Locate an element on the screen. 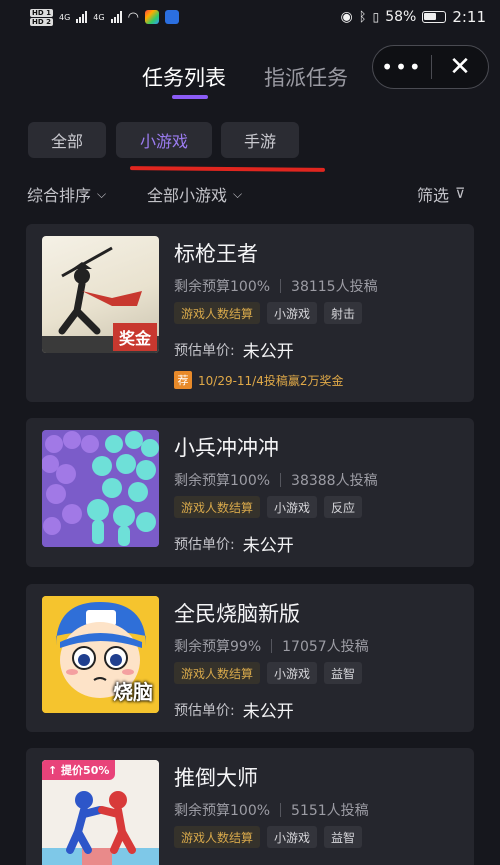  card-stats: 剩余预算100% 38115人投稿 is located at coordinates (276, 286).